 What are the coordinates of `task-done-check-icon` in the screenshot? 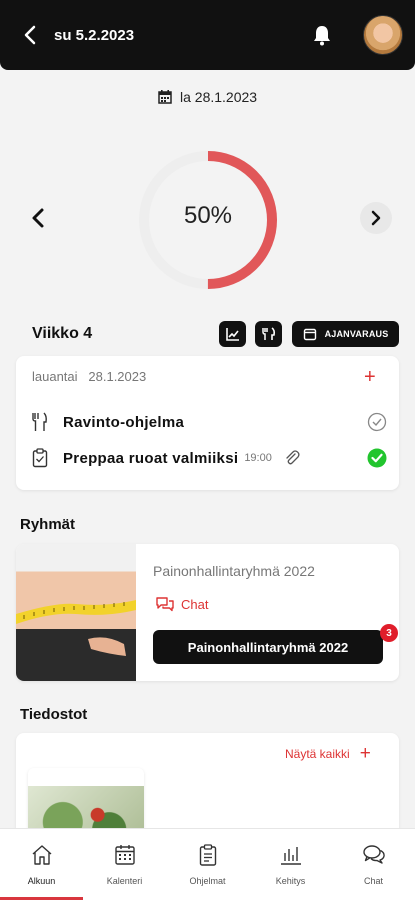 It's located at (377, 458).